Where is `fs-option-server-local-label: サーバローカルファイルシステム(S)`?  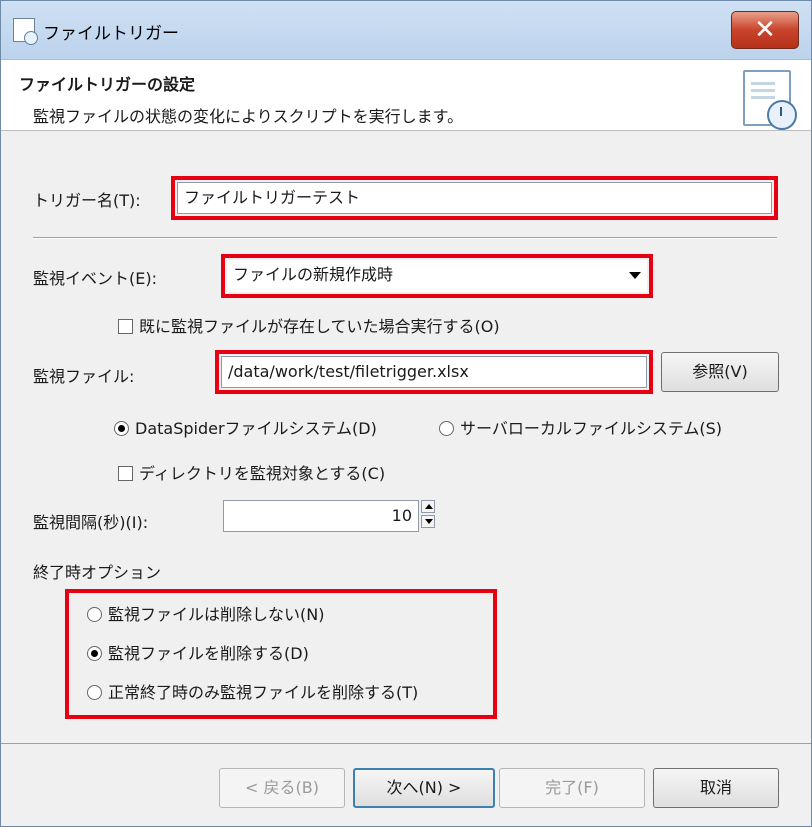 fs-option-server-local-label: サーバローカルファイルシステム(S) is located at coordinates (591, 428).